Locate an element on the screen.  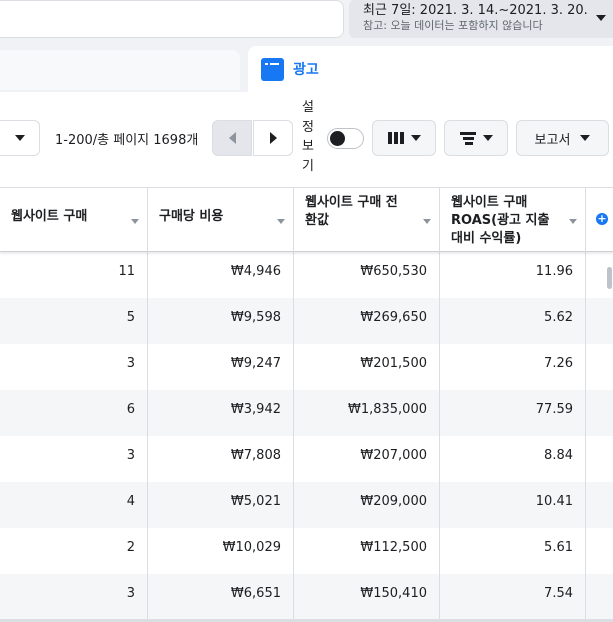
pagination-text: 1-200/총 페이지 1698개 is located at coordinates (127, 140).